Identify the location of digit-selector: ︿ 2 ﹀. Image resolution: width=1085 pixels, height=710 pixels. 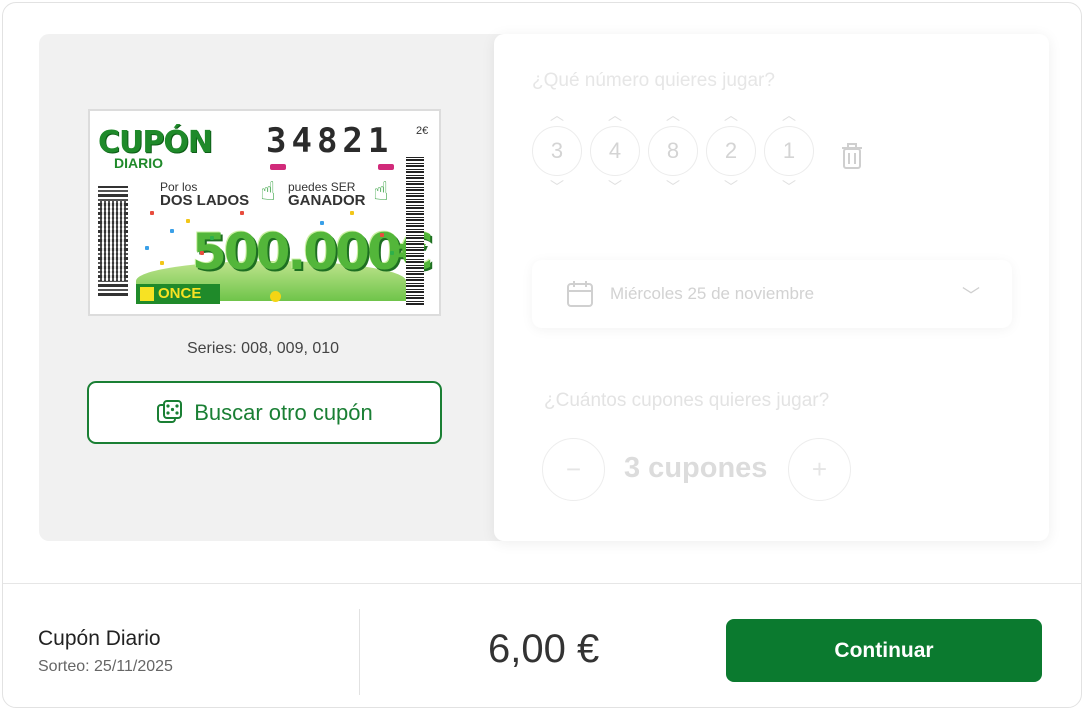
(731, 151).